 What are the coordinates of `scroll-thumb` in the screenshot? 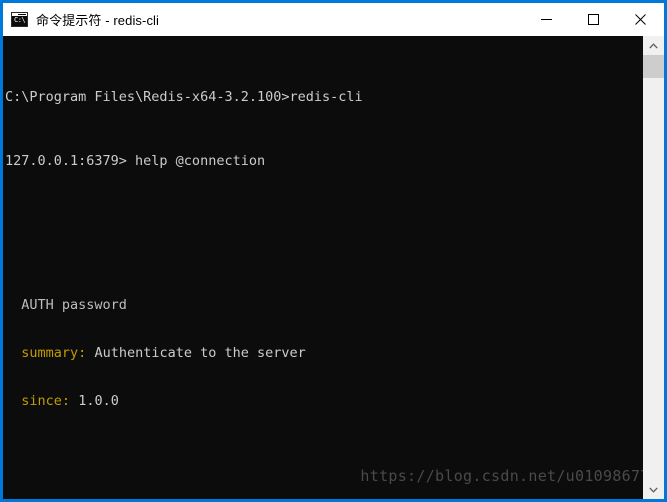 It's located at (653, 66).